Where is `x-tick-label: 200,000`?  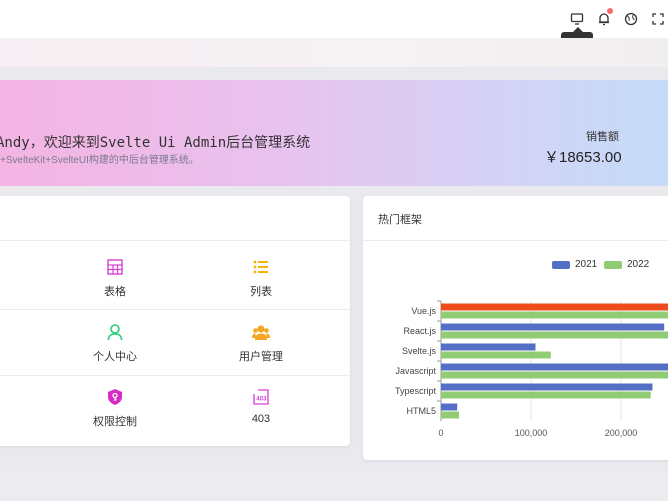
x-tick-label: 200,000 is located at coordinates (621, 433).